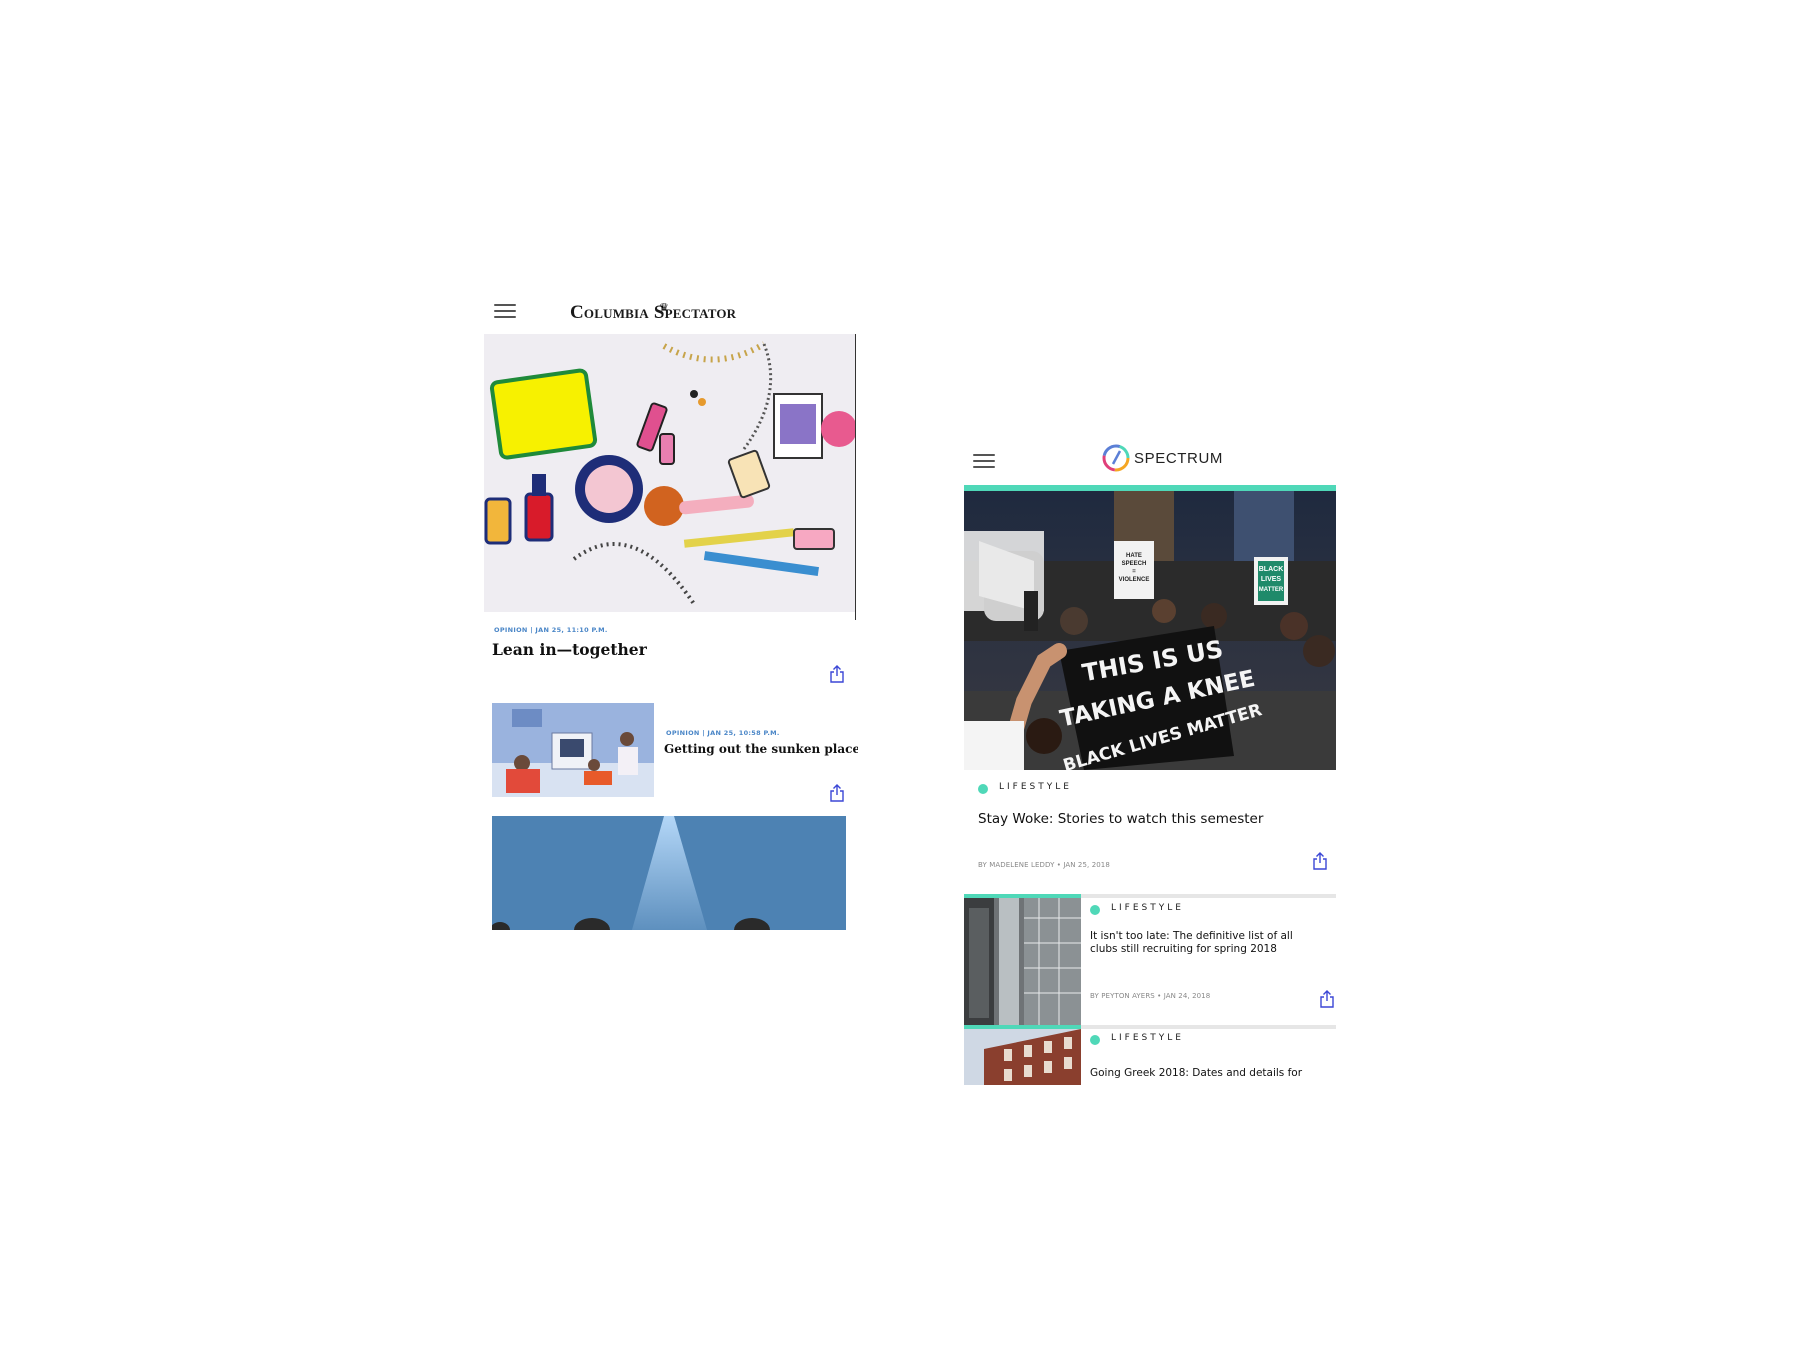 The image size is (1801, 1351). What do you see at coordinates (1196, 1073) in the screenshot?
I see `article-headline-line-1: Going Greek 2018: Dates and details for` at bounding box center [1196, 1073].